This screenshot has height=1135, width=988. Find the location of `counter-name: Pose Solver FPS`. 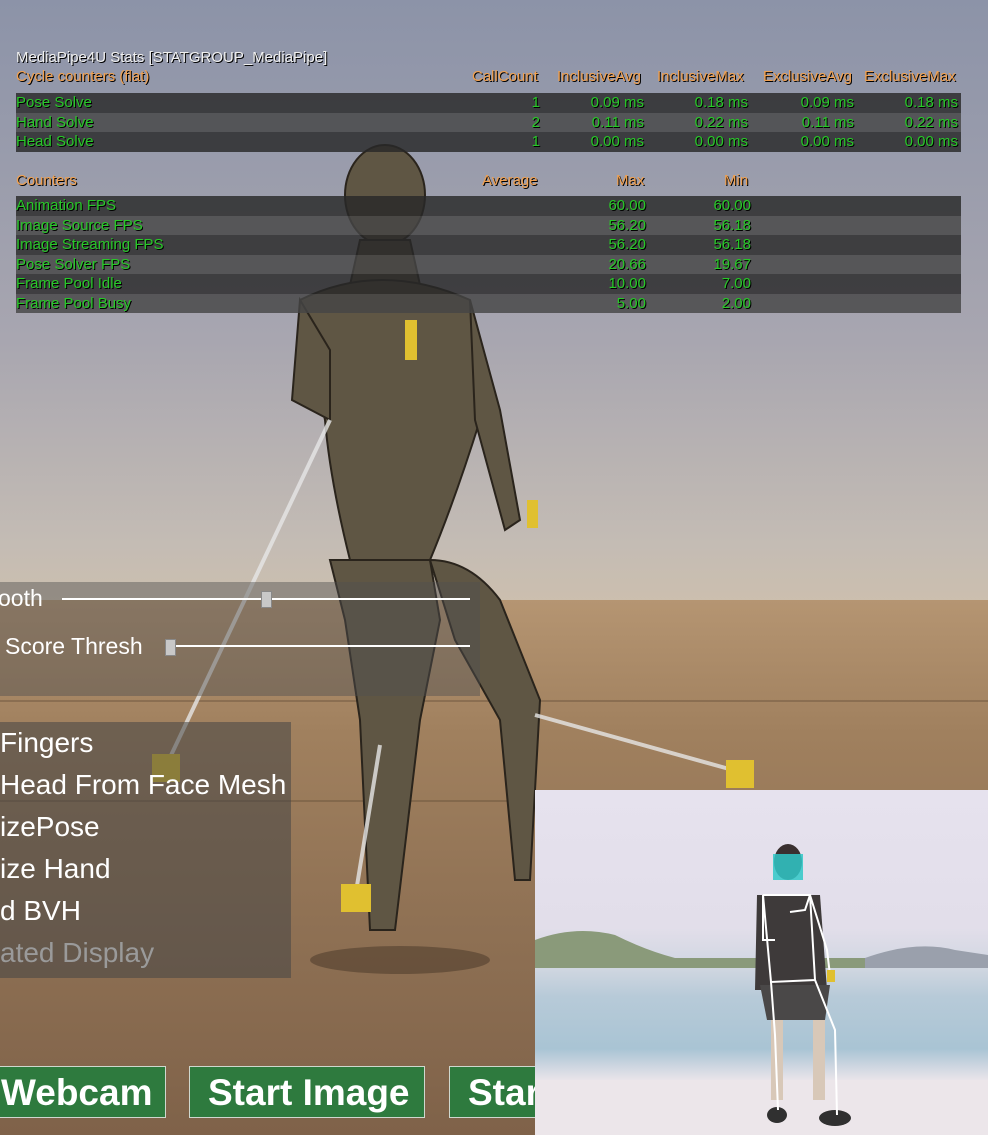

counter-name: Pose Solver FPS is located at coordinates (73, 264).